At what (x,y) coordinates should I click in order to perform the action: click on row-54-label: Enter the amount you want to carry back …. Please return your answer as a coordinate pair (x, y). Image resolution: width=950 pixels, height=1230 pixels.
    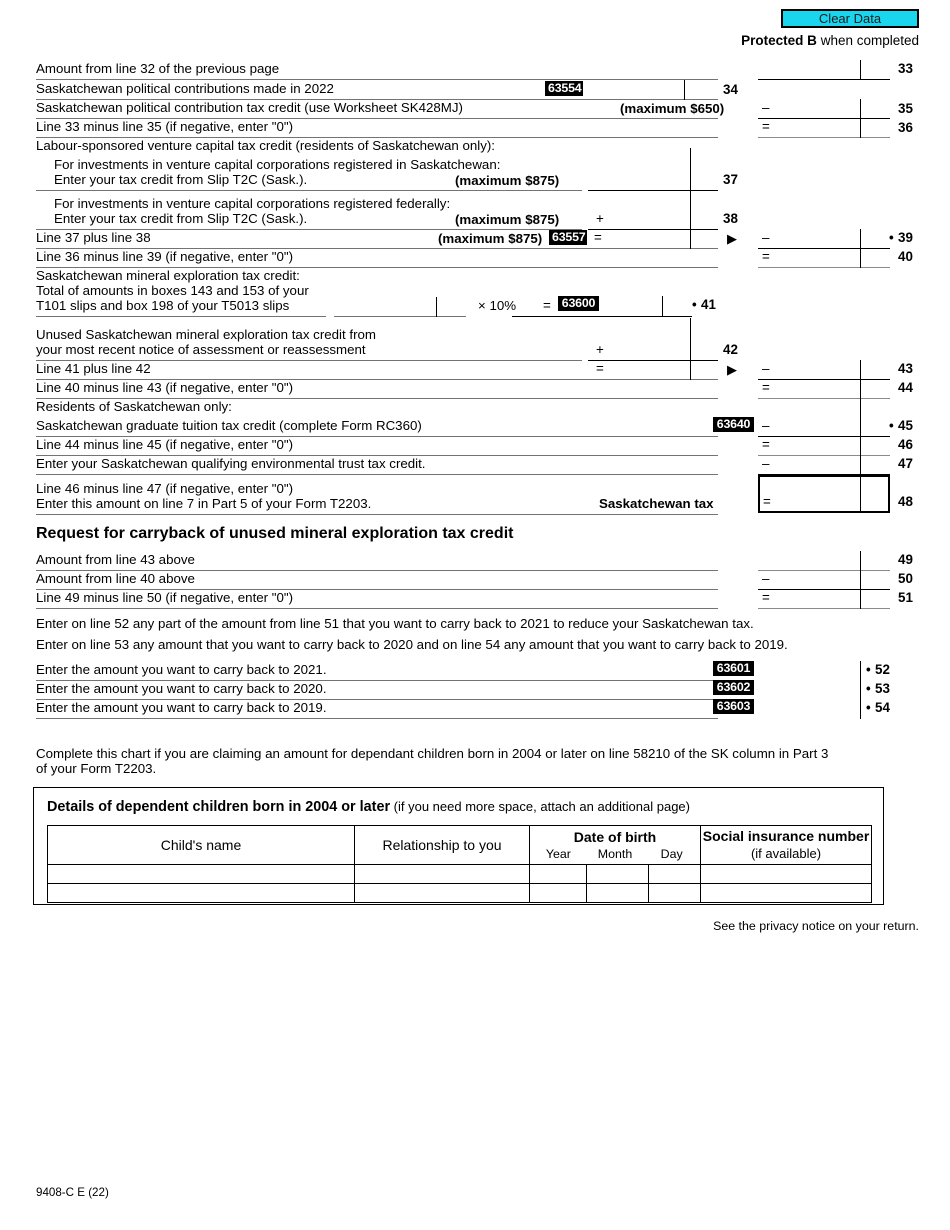
    Looking at the image, I should click on (181, 707).